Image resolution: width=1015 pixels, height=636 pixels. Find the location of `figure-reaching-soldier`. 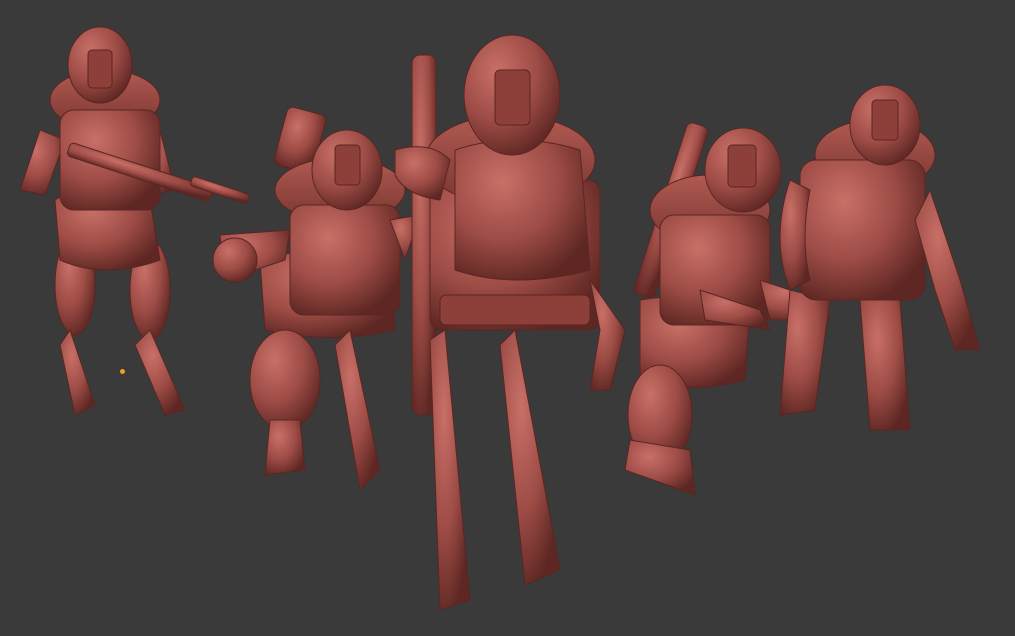

figure-reaching-soldier is located at coordinates (880, 257).